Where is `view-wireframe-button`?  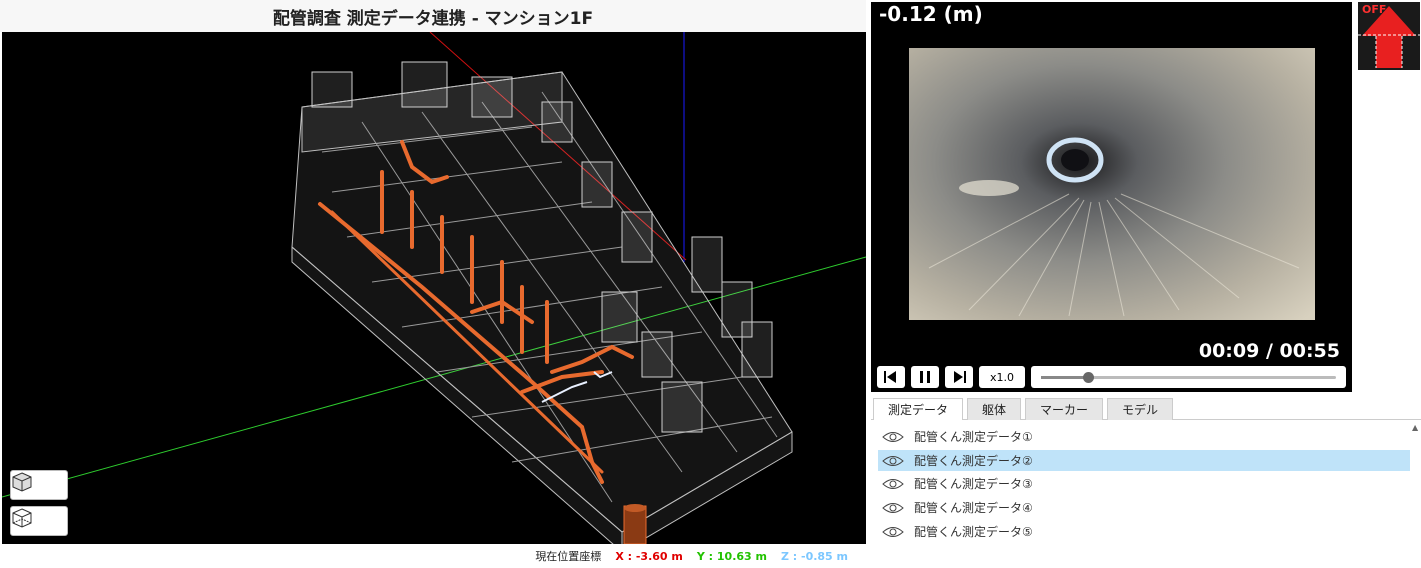 view-wireframe-button is located at coordinates (39, 521).